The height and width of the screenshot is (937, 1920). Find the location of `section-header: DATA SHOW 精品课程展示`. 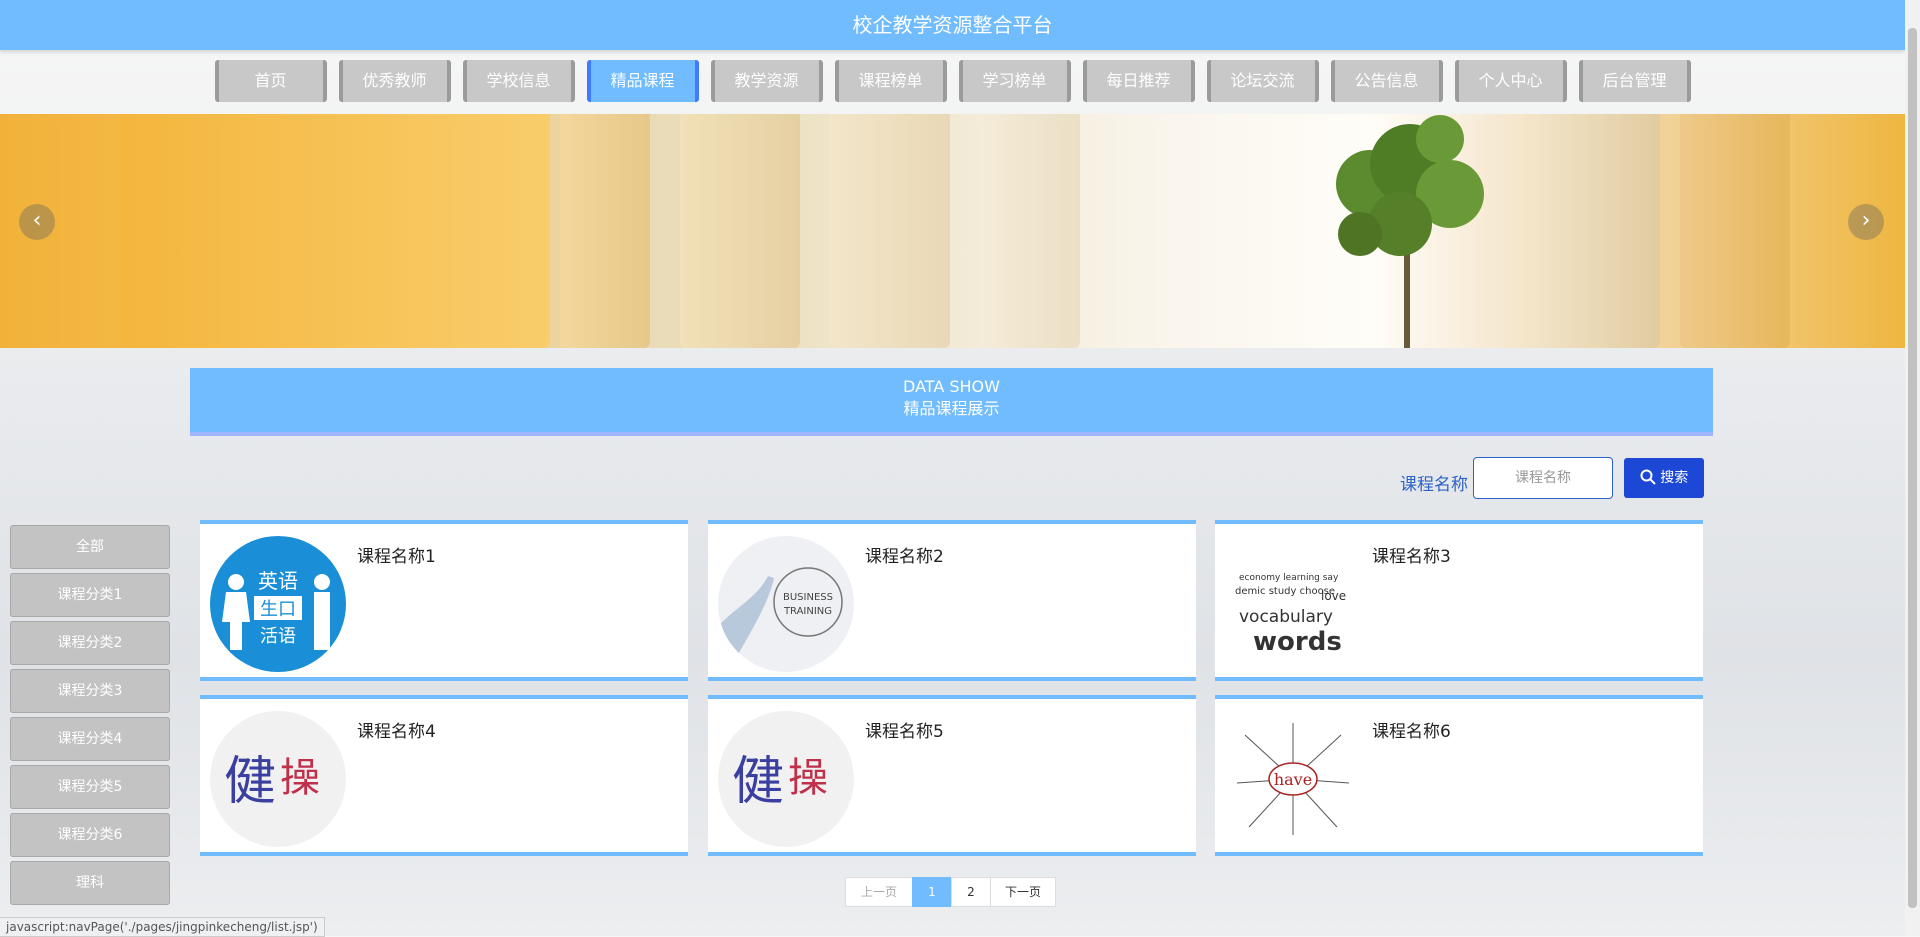

section-header: DATA SHOW 精品课程展示 is located at coordinates (951, 402).